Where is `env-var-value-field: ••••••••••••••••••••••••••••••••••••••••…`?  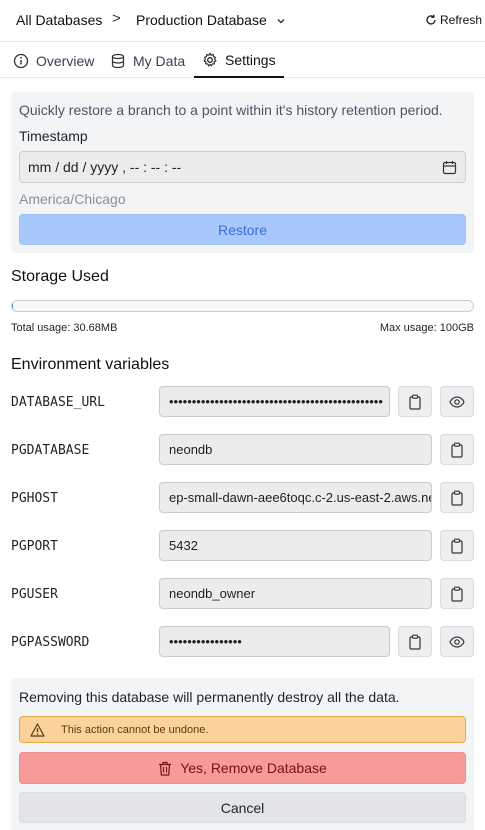
env-var-value-field: ••••••••••••••••••••••••••••••••••••••••… is located at coordinates (274, 401).